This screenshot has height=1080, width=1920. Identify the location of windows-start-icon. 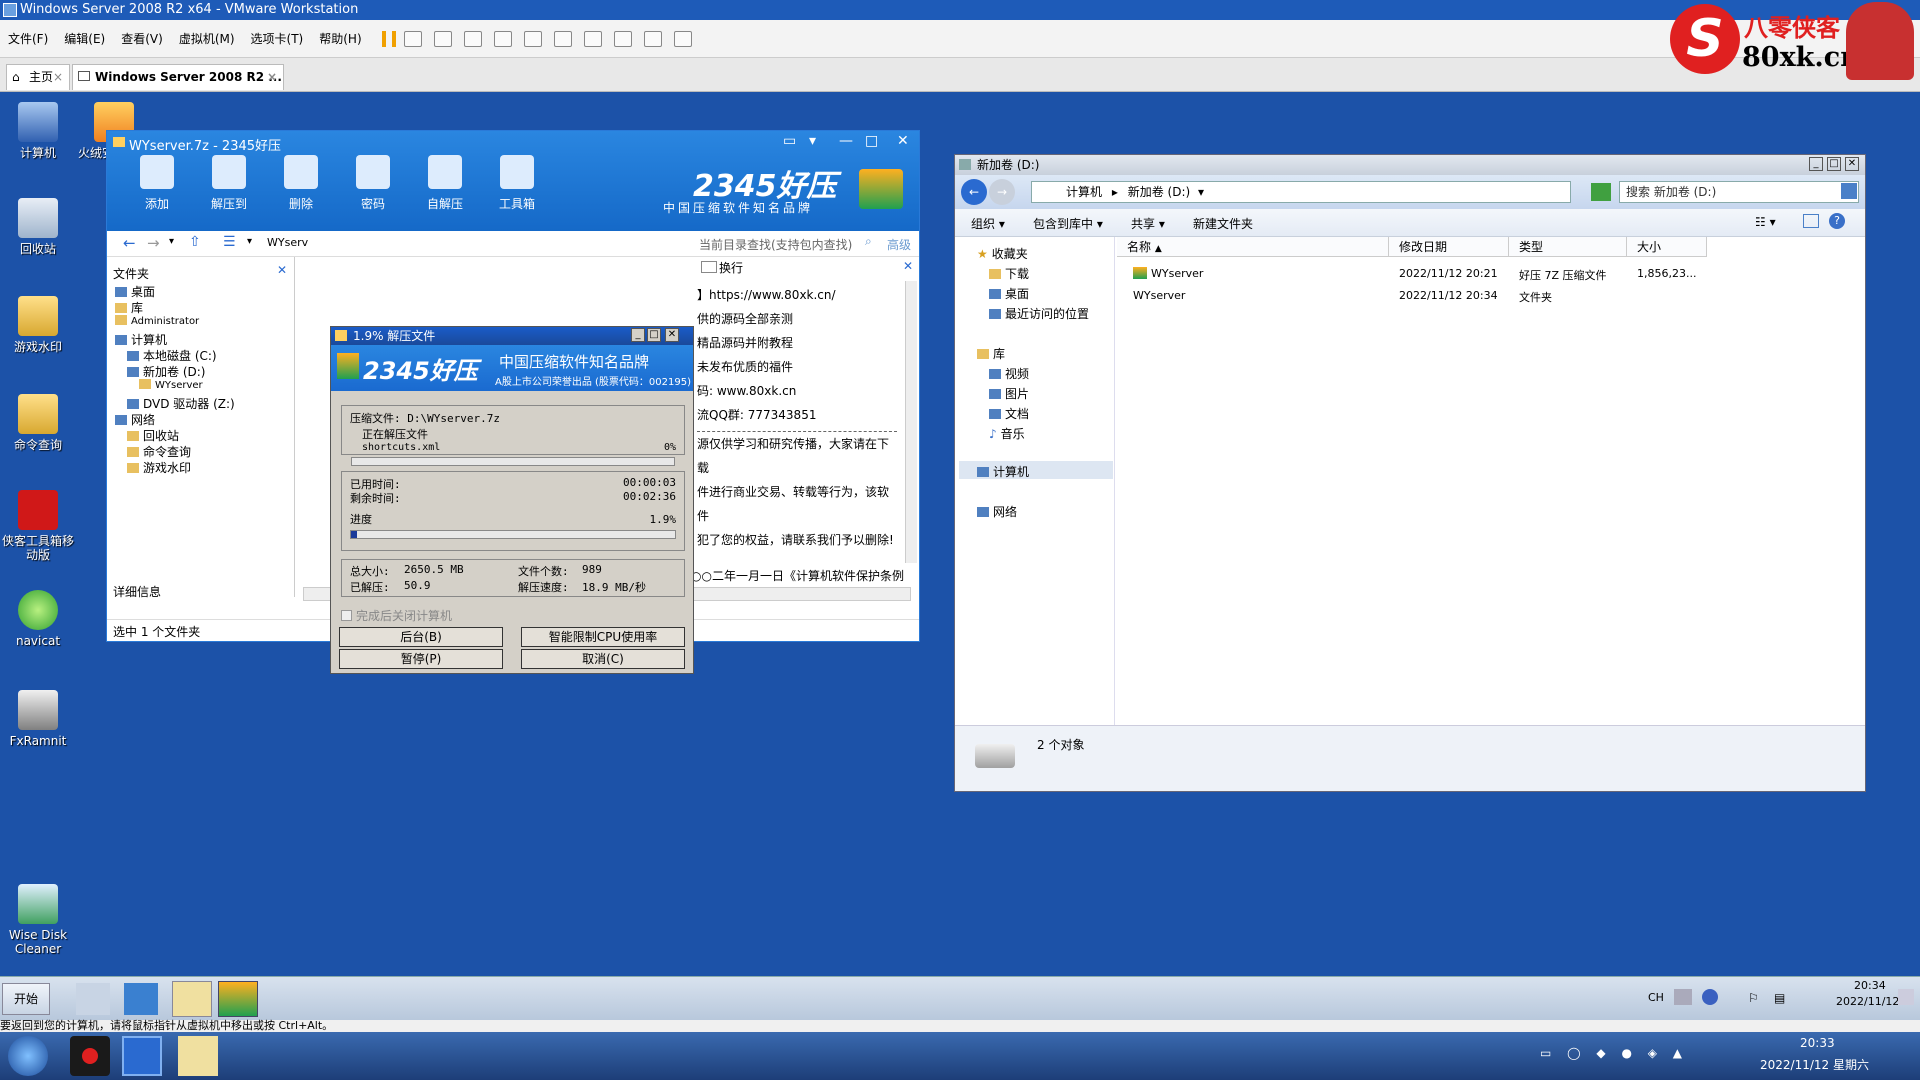
(28, 1056).